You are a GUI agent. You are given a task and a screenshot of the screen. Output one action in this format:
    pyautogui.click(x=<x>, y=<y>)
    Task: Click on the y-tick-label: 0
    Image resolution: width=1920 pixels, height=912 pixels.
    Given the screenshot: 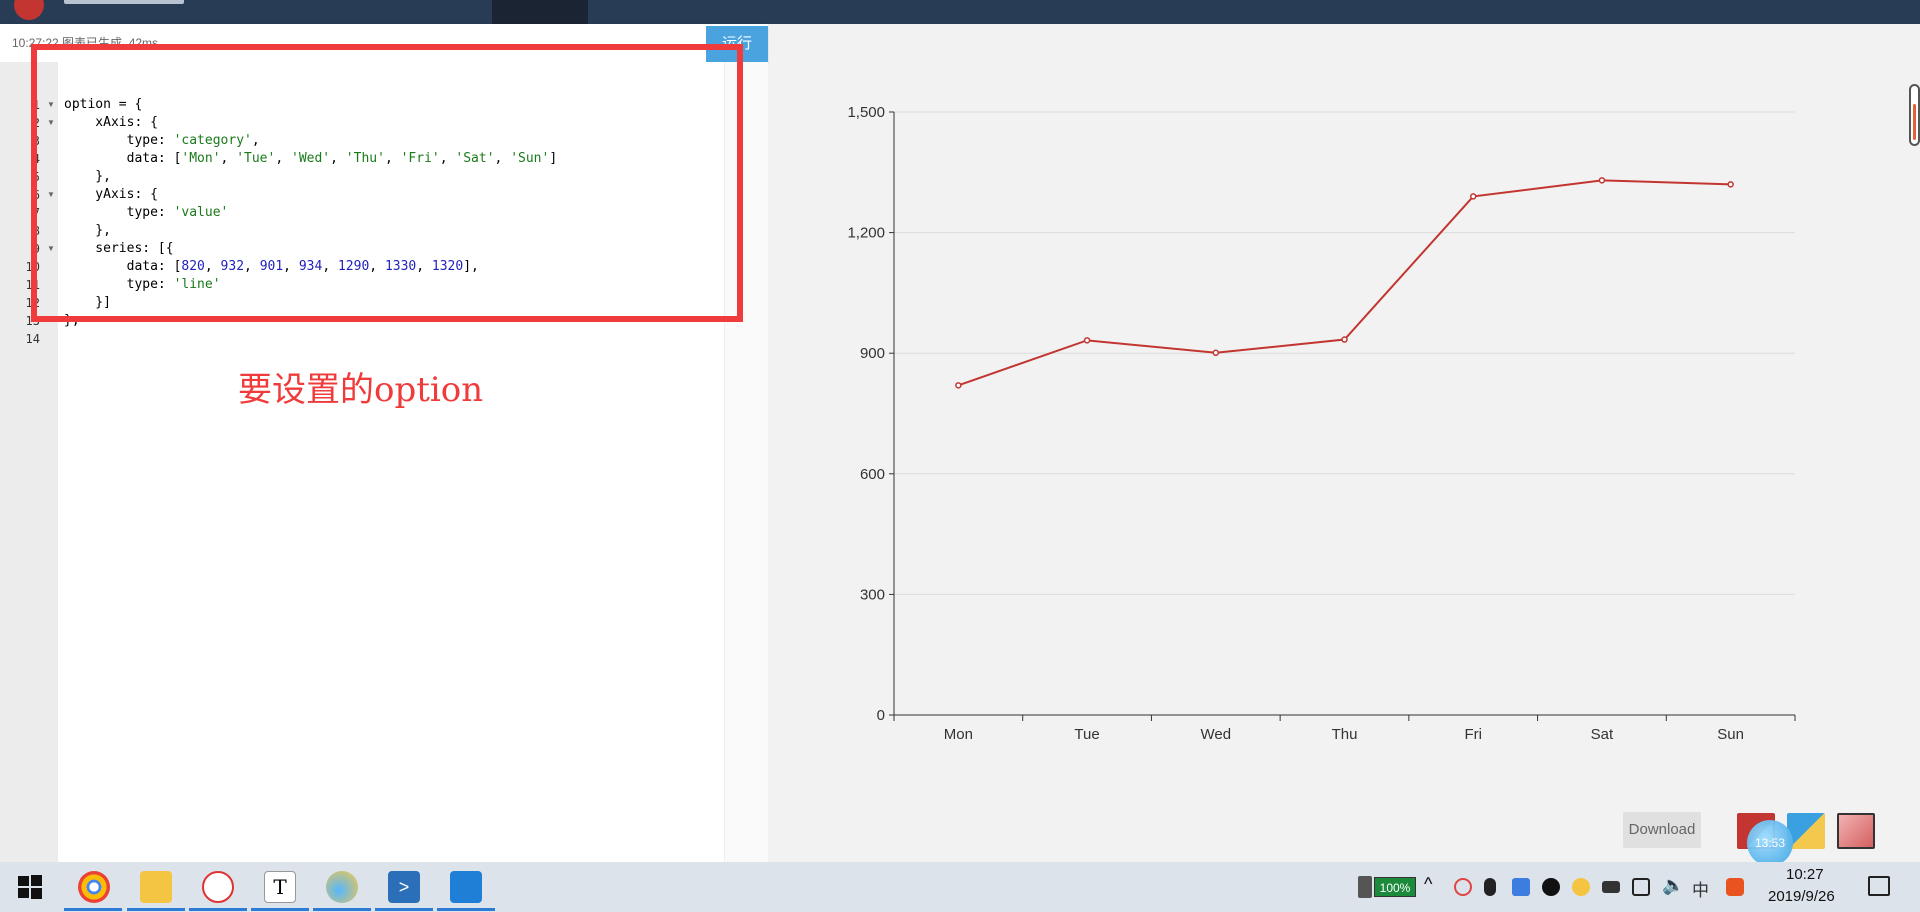 What is the action you would take?
    pyautogui.click(x=881, y=715)
    